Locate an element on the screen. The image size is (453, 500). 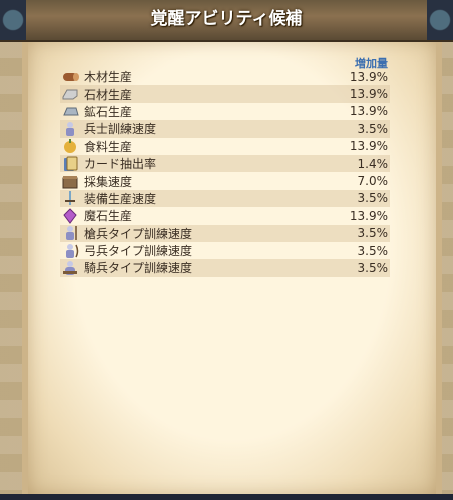
ability-name: 槍兵タイプ訓練速度 is located at coordinates (138, 233).